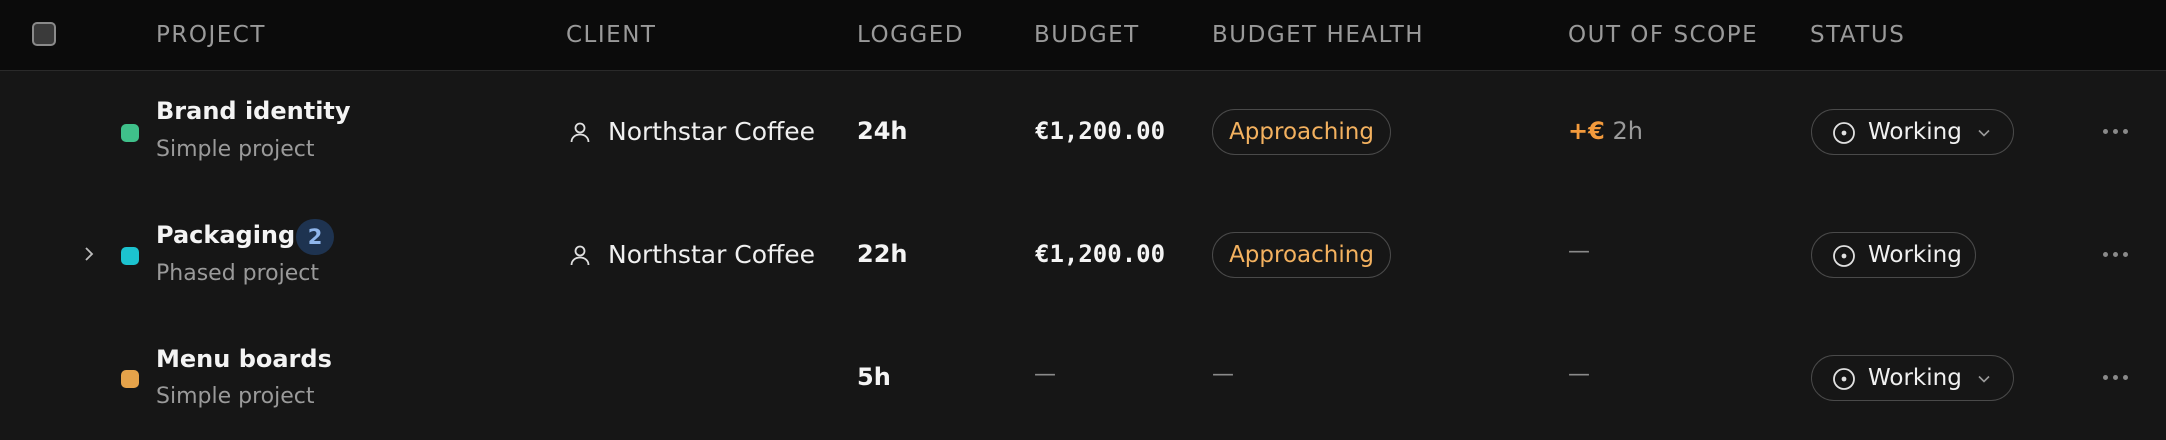  I want to click on project-name: Packaging, so click(225, 235).